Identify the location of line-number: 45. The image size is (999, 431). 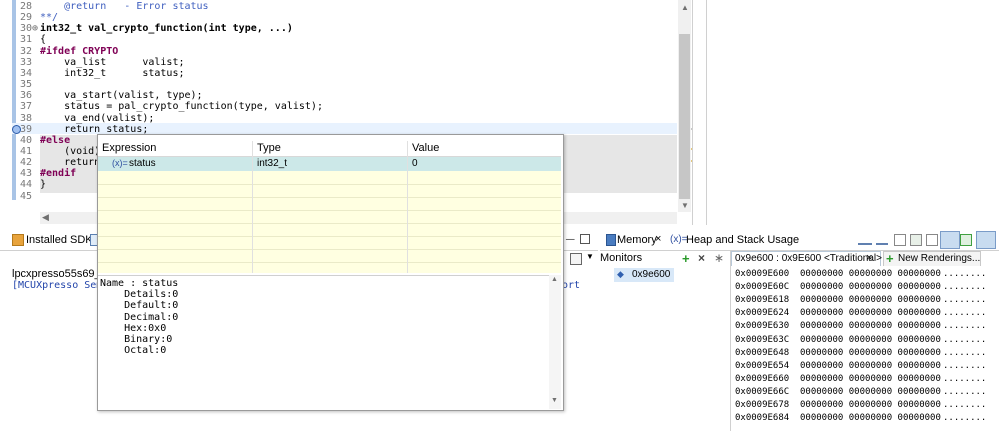
(26, 196).